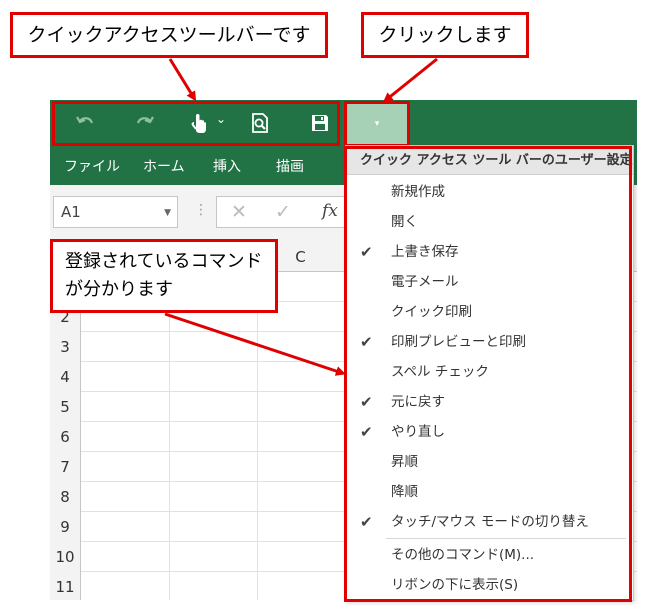  I want to click on formula-buttons: ✕ ✓ fx, so click(286, 212).